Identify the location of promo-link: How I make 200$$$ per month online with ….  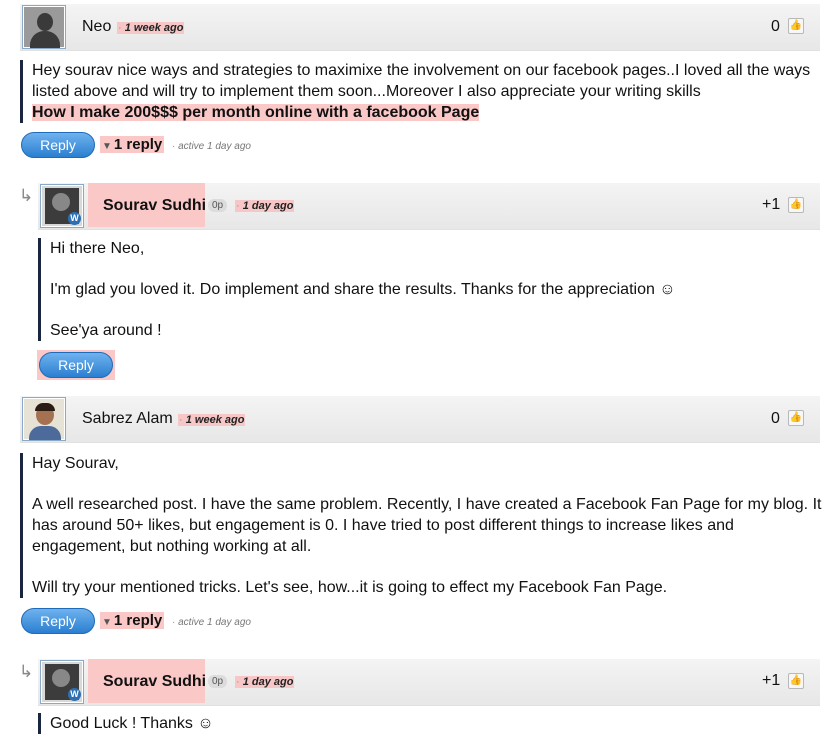
(256, 112).